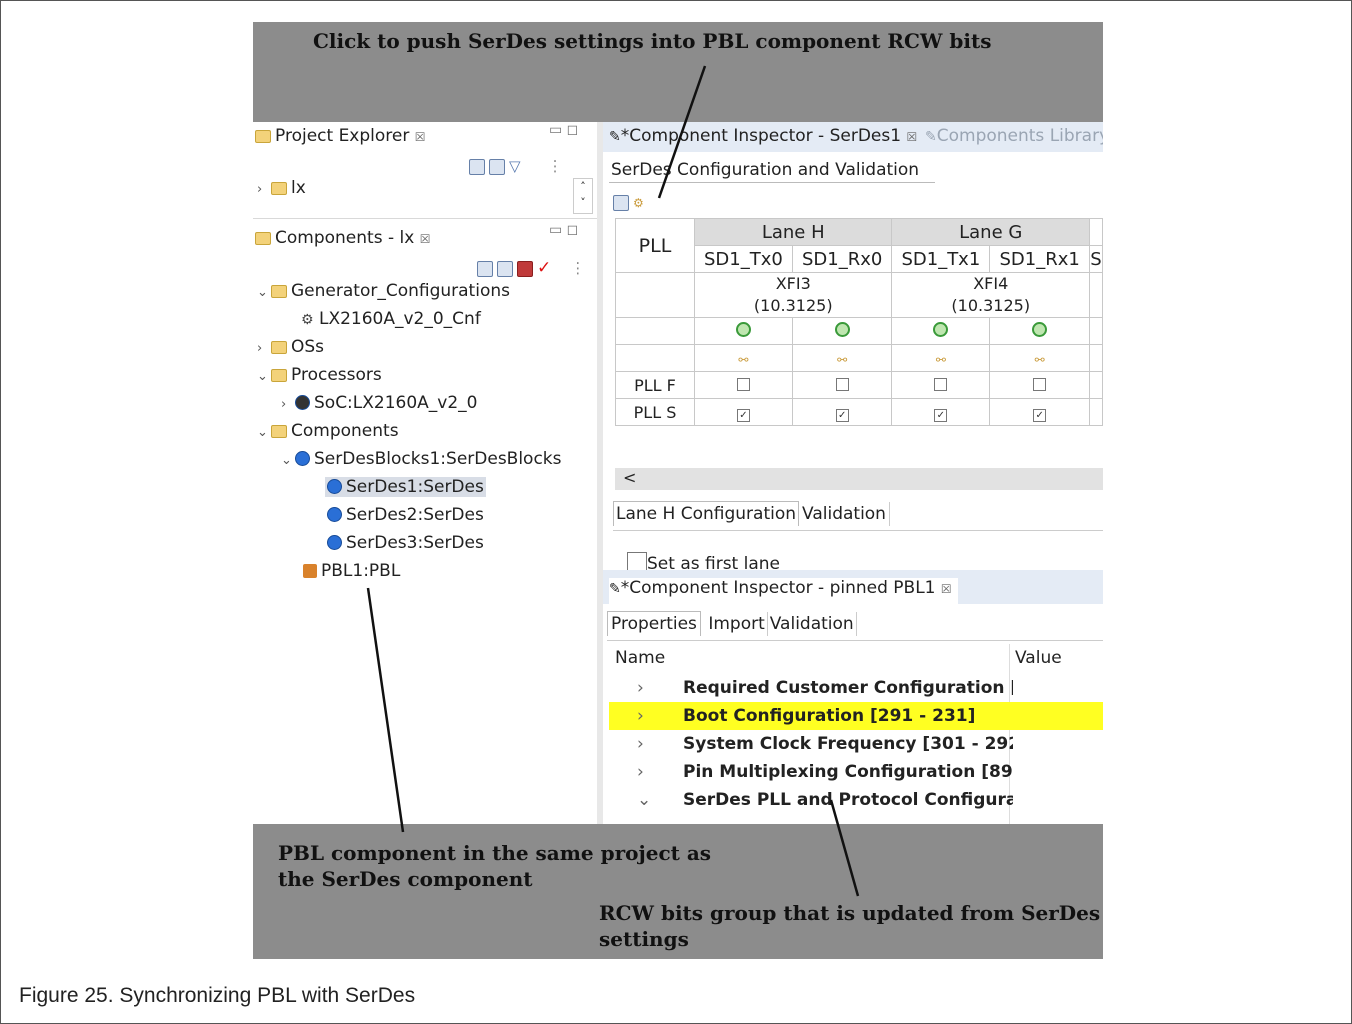 The width and height of the screenshot is (1352, 1024). Describe the element at coordinates (217, 995) in the screenshot. I see `figure-caption: Figure 25. Synchronizing PBL with SerDes` at that location.